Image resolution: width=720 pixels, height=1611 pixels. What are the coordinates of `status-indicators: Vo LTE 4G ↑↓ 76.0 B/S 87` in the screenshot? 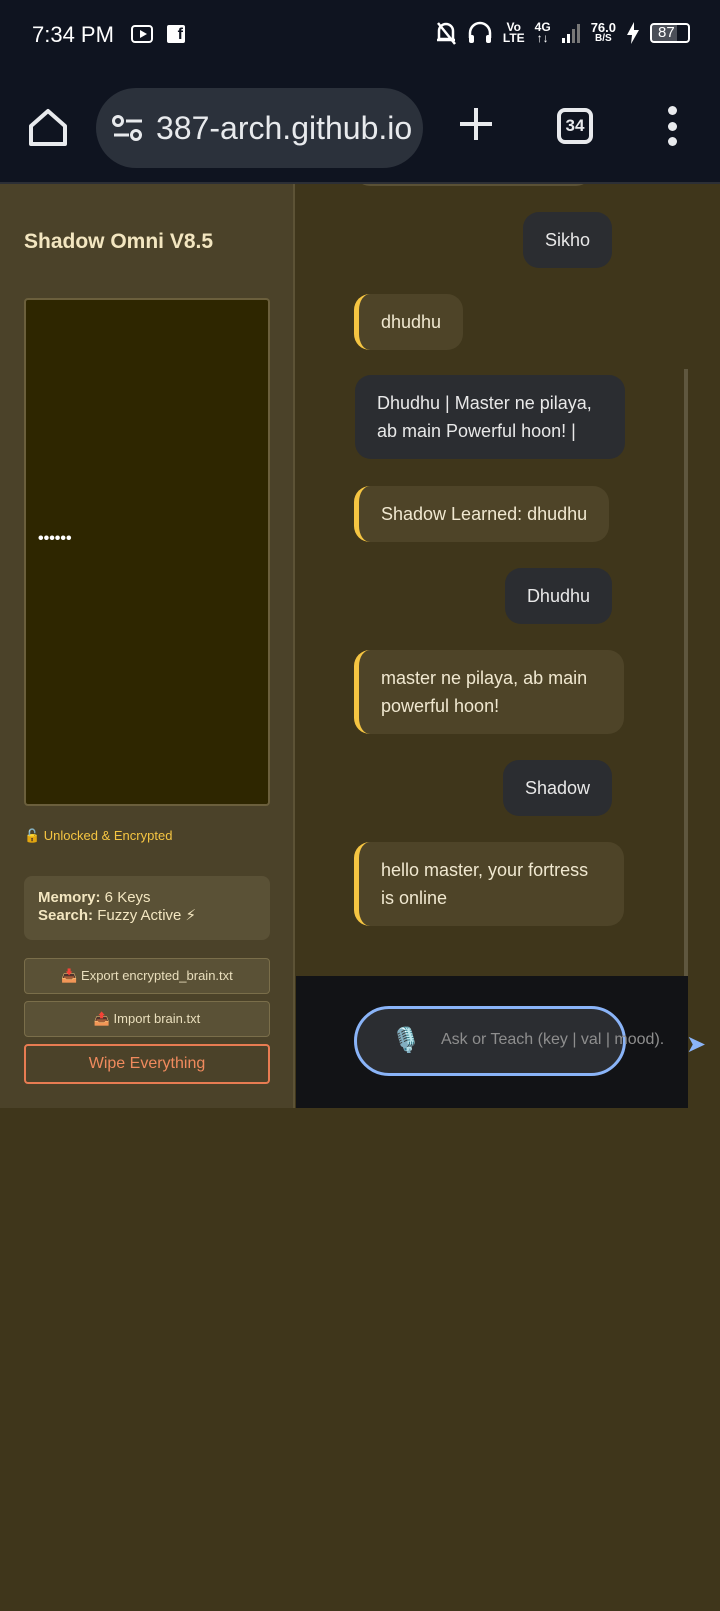 It's located at (562, 33).